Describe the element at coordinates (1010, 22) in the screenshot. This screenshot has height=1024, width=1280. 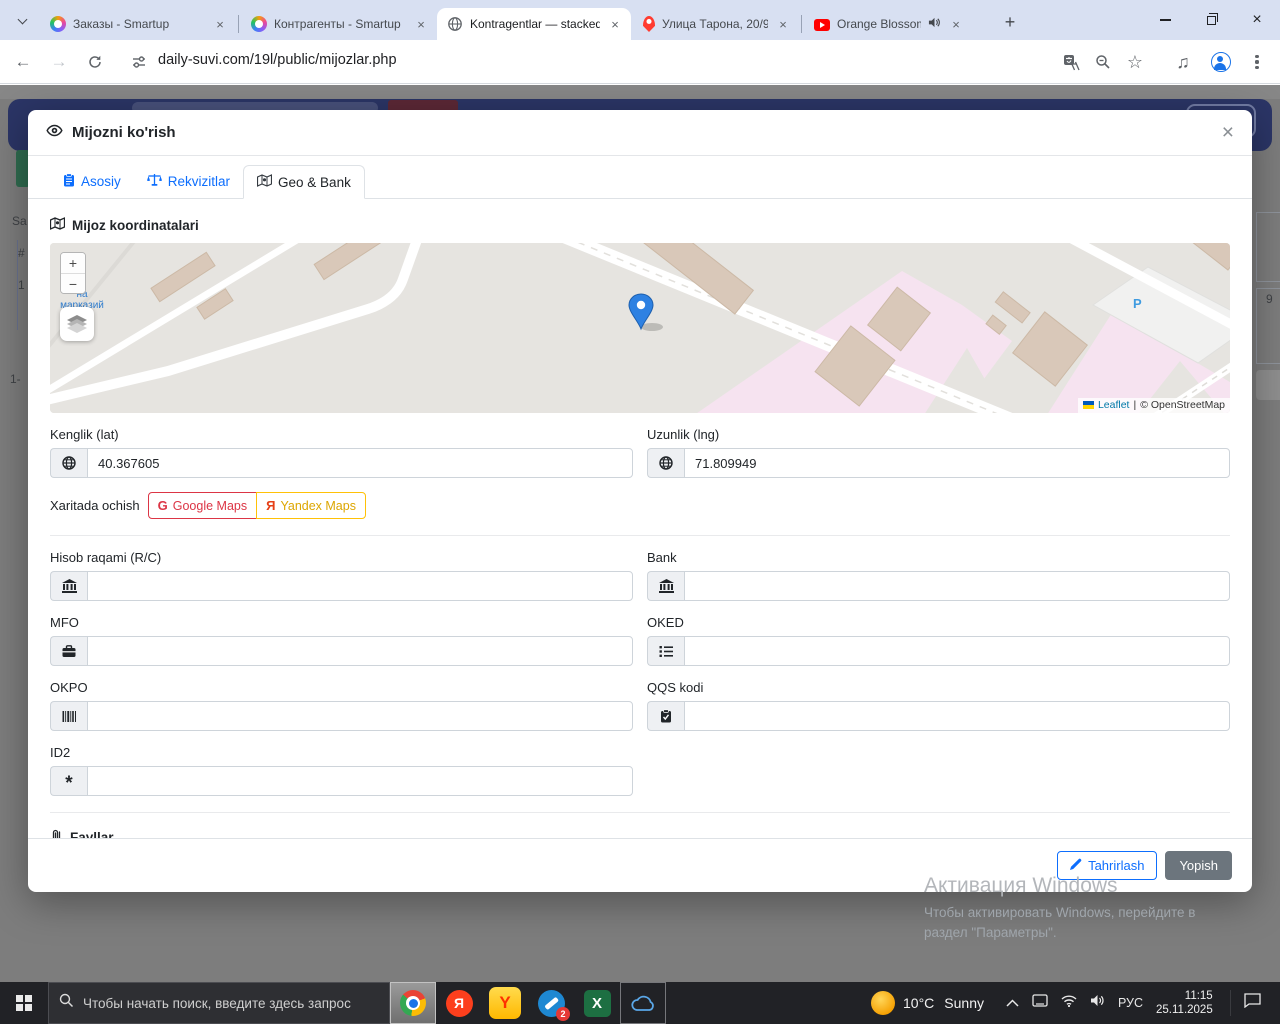
I see `new-tab-button: +` at that location.